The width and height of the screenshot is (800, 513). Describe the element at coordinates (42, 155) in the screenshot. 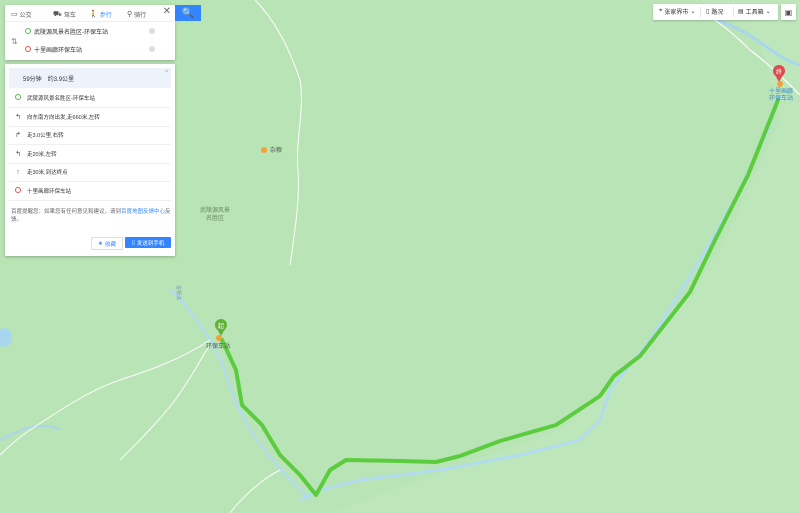

I see `step-text: 走20米,左转` at that location.